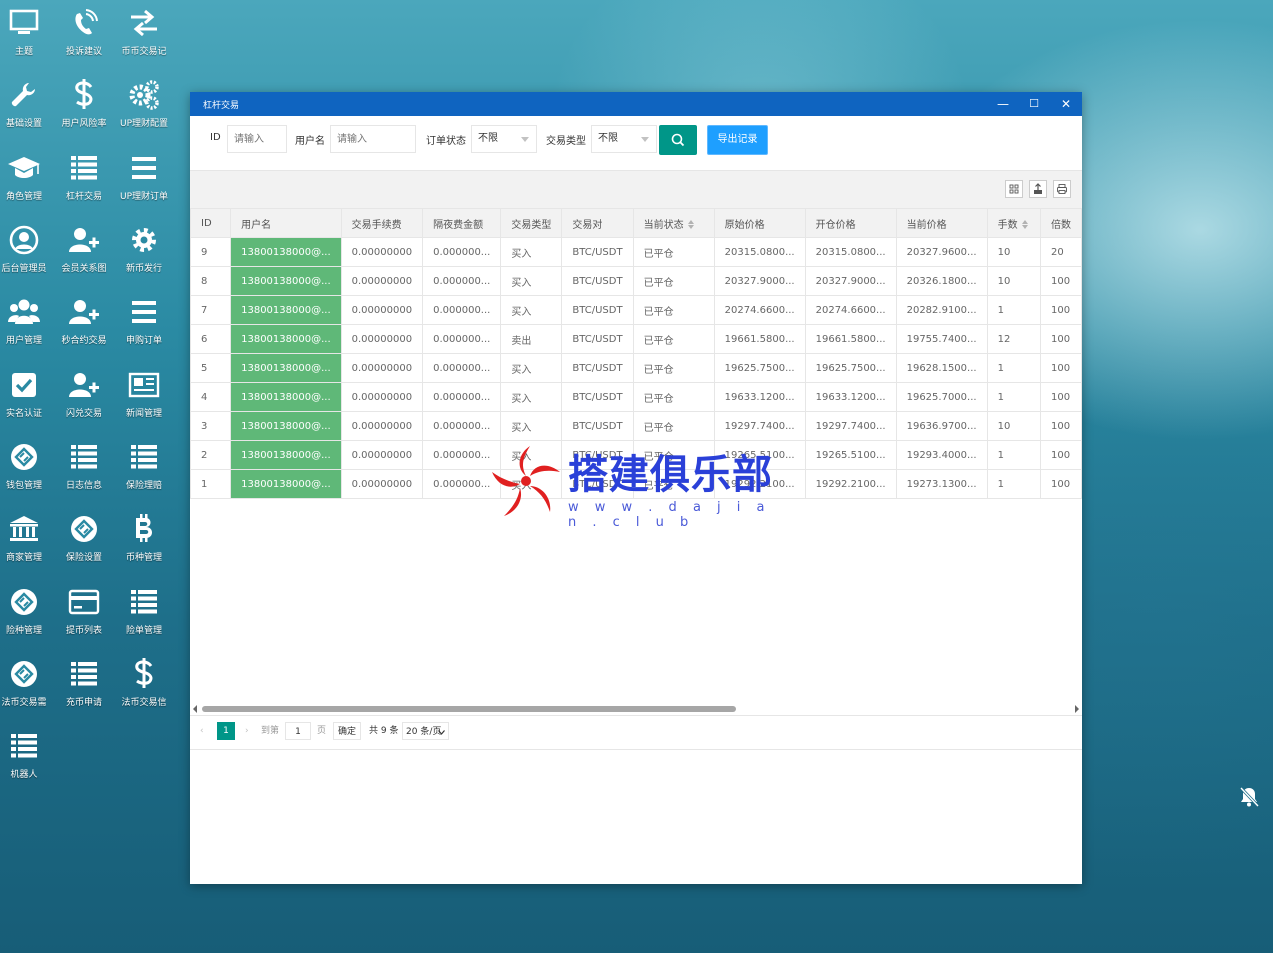 This screenshot has width=1273, height=953. Describe the element at coordinates (1034, 104) in the screenshot. I see `maximize-button: ☐` at that location.